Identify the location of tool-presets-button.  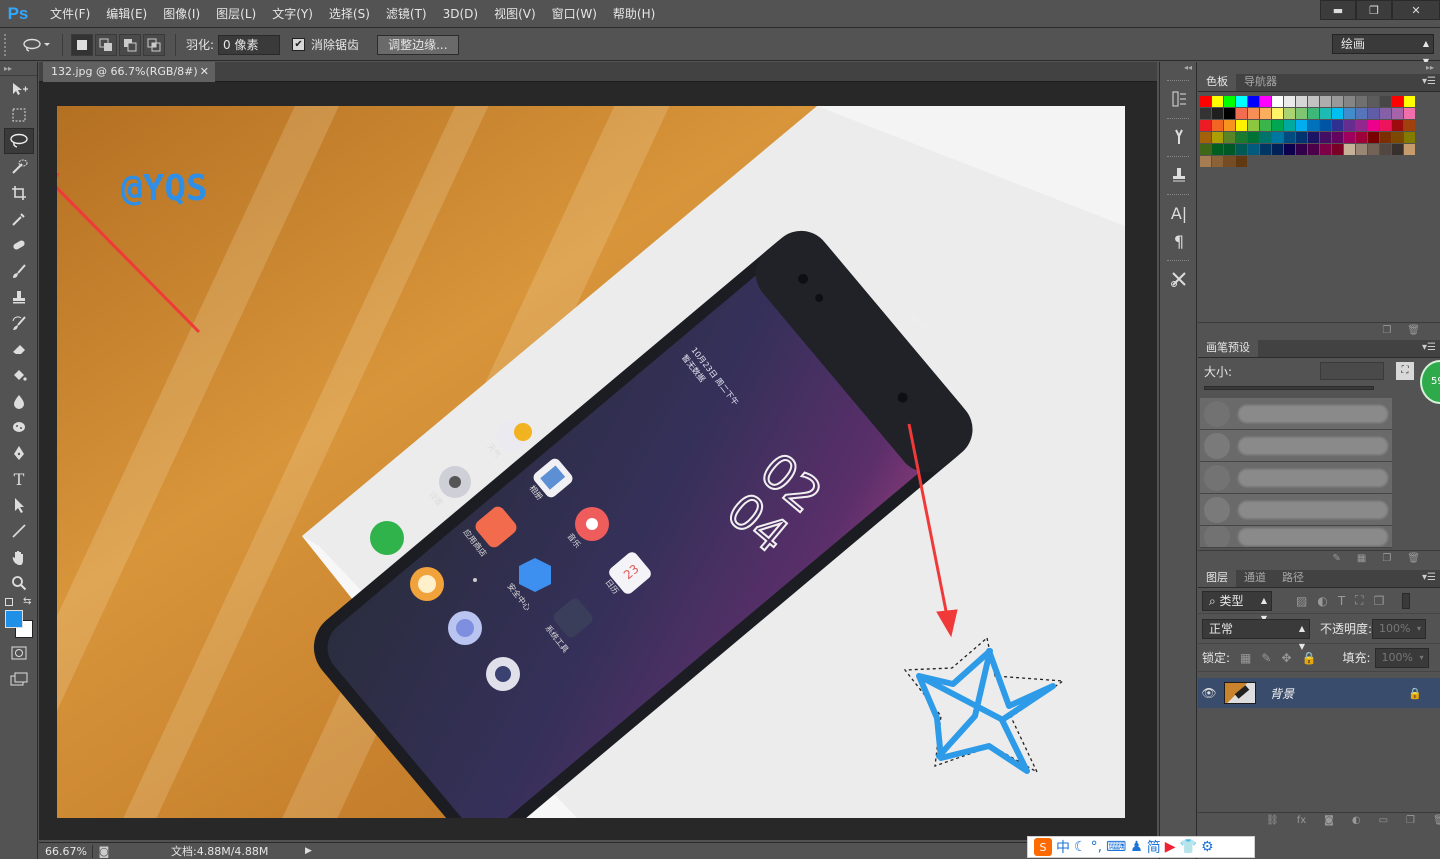
(1179, 137).